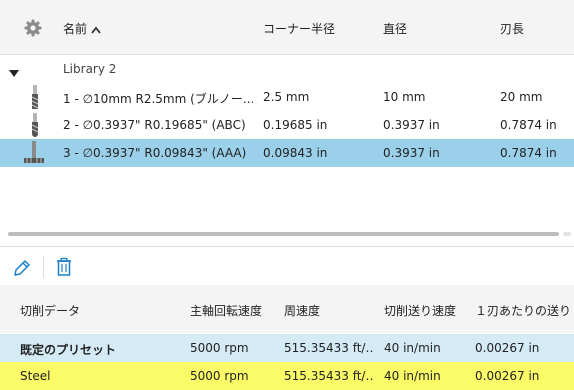  I want to click on flat-end-mill-icon, so click(35, 98).